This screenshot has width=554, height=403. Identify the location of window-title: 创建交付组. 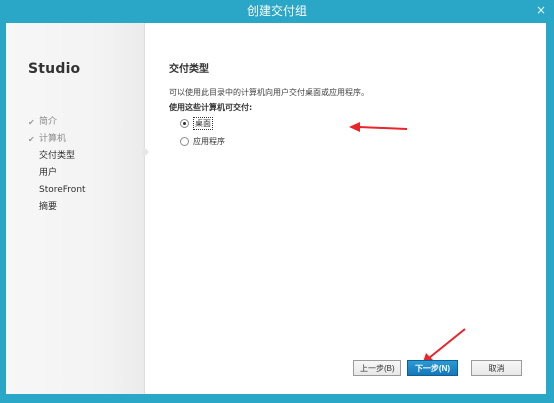
(276, 11).